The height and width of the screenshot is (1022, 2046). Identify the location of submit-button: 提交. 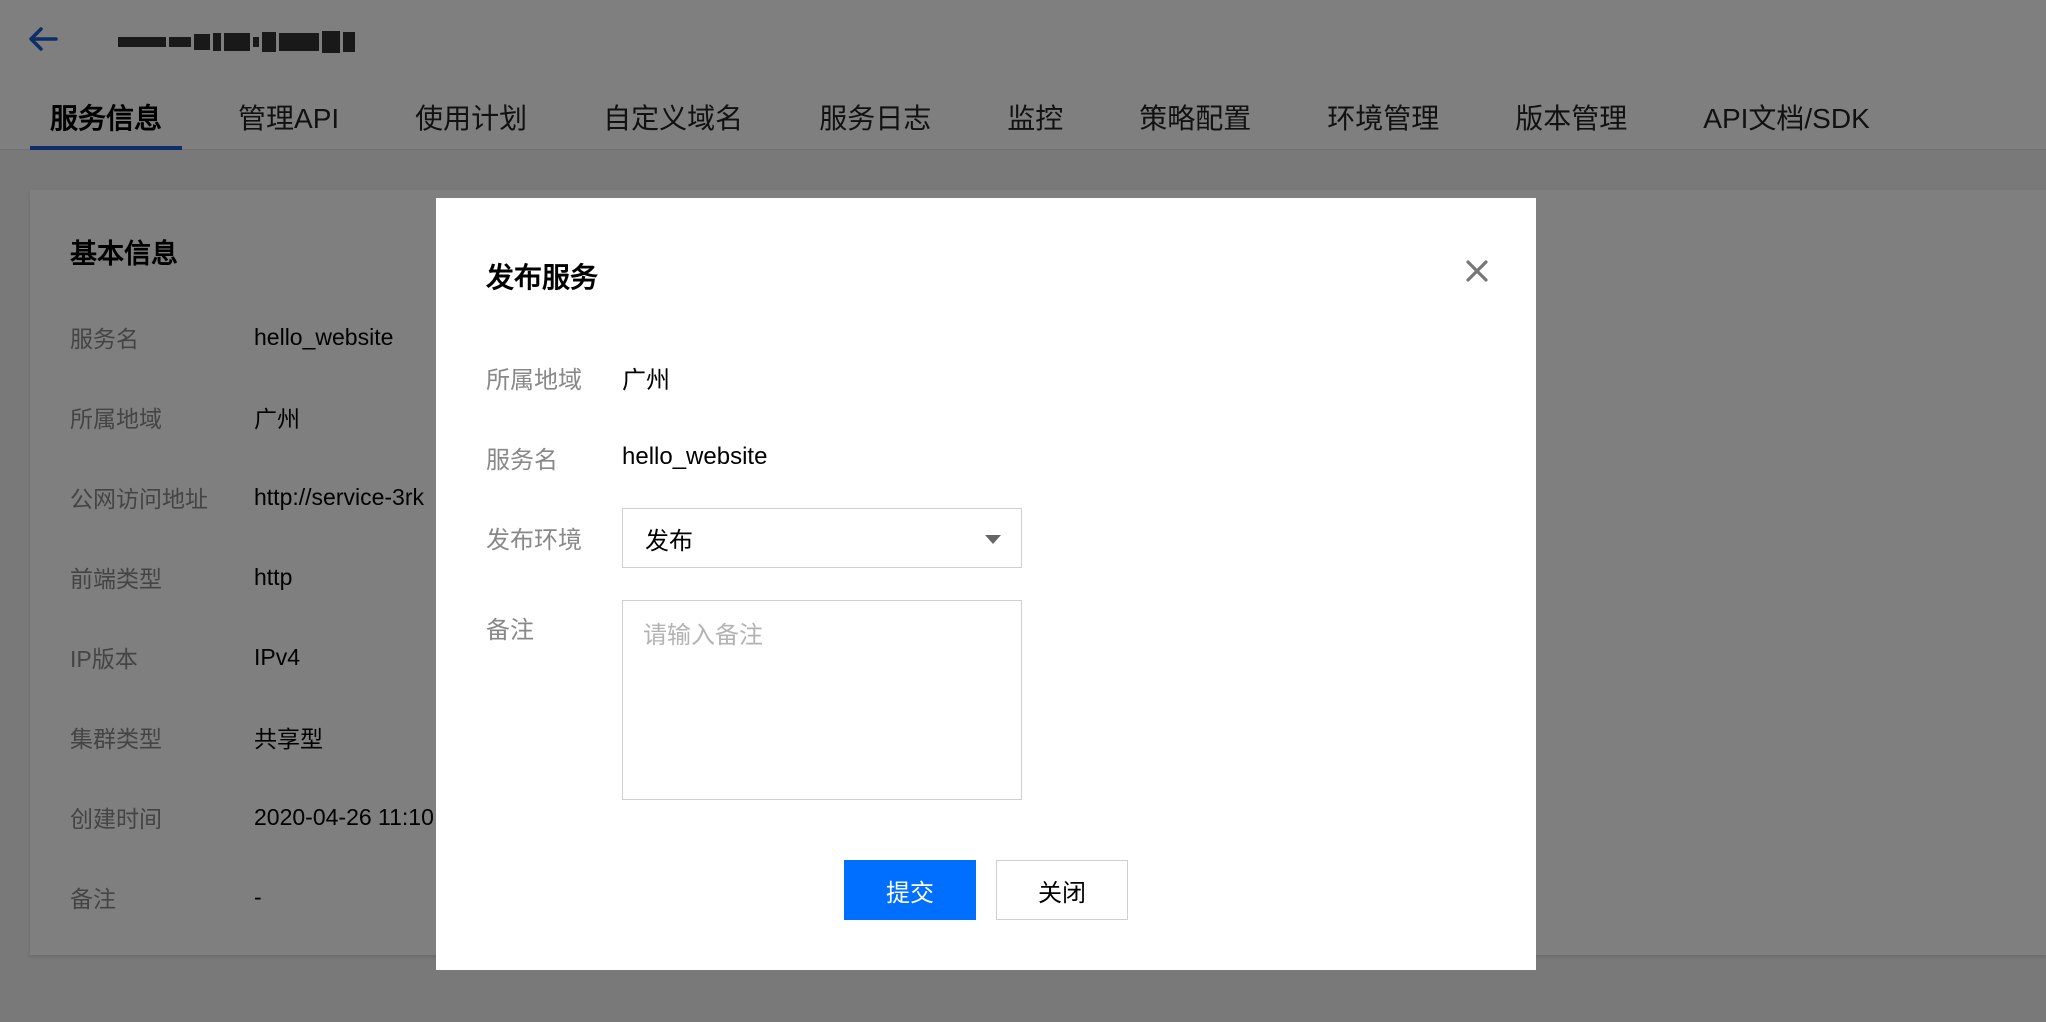
(910, 890).